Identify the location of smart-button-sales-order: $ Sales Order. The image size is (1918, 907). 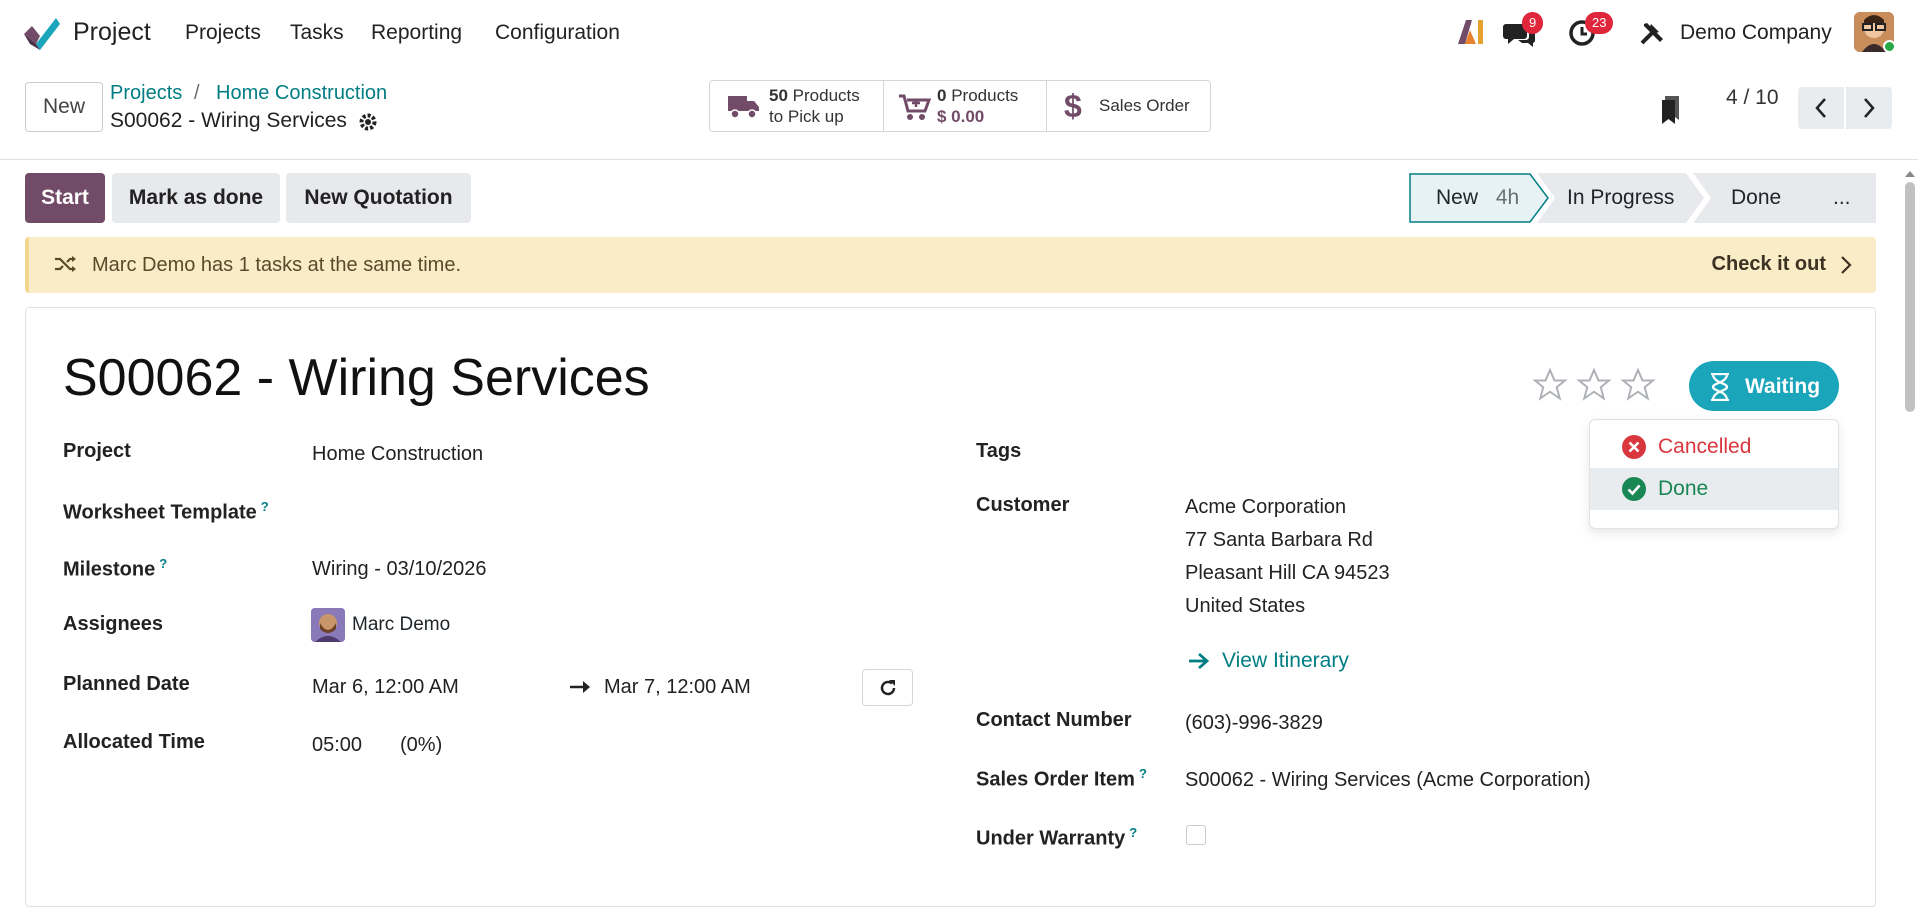
(1128, 106).